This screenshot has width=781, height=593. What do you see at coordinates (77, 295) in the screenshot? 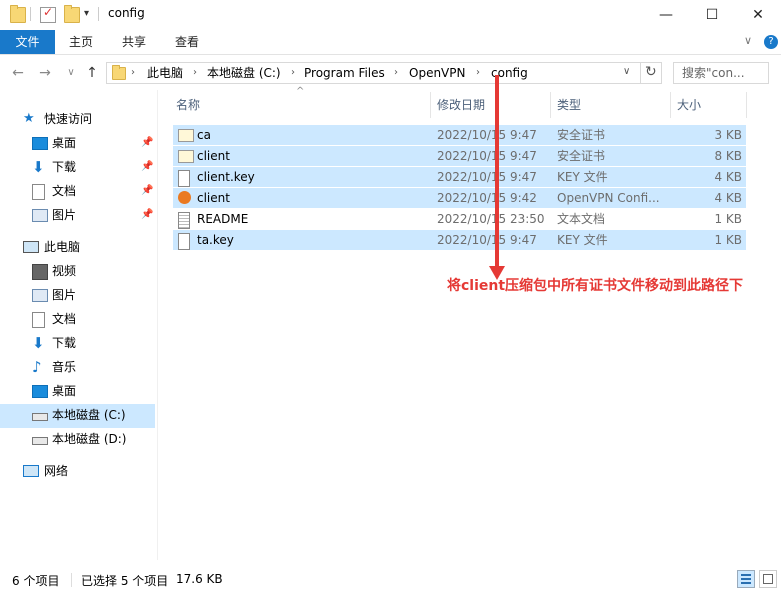
I see `nav-pc-pictures: 图片` at bounding box center [77, 295].